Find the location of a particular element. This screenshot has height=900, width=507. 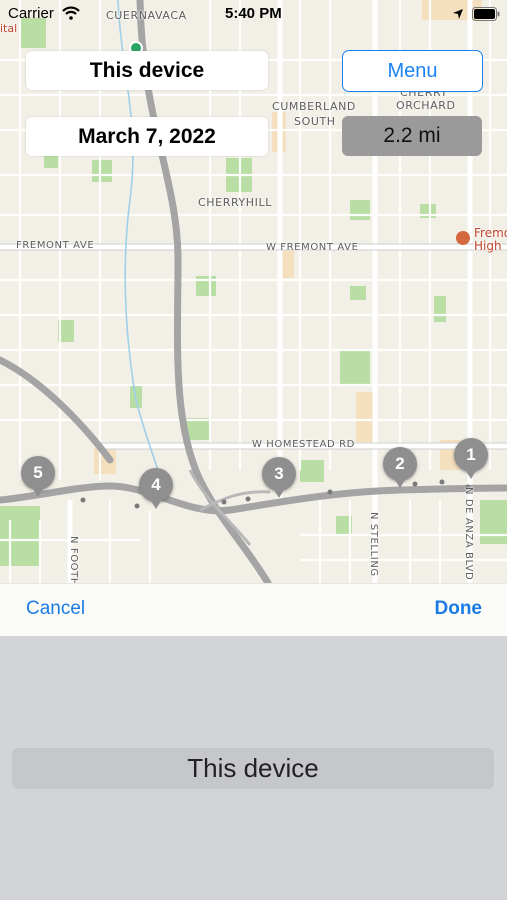

route-marker-3: 3 is located at coordinates (279, 477).